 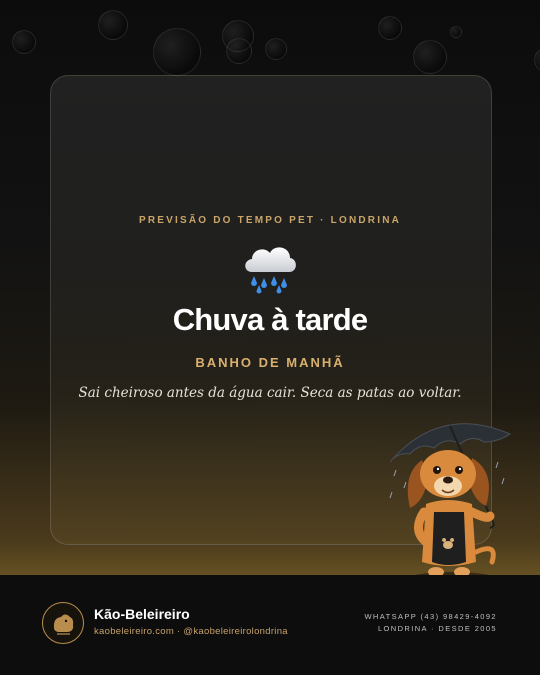 I want to click on dog-logo-icon, so click(x=63, y=623).